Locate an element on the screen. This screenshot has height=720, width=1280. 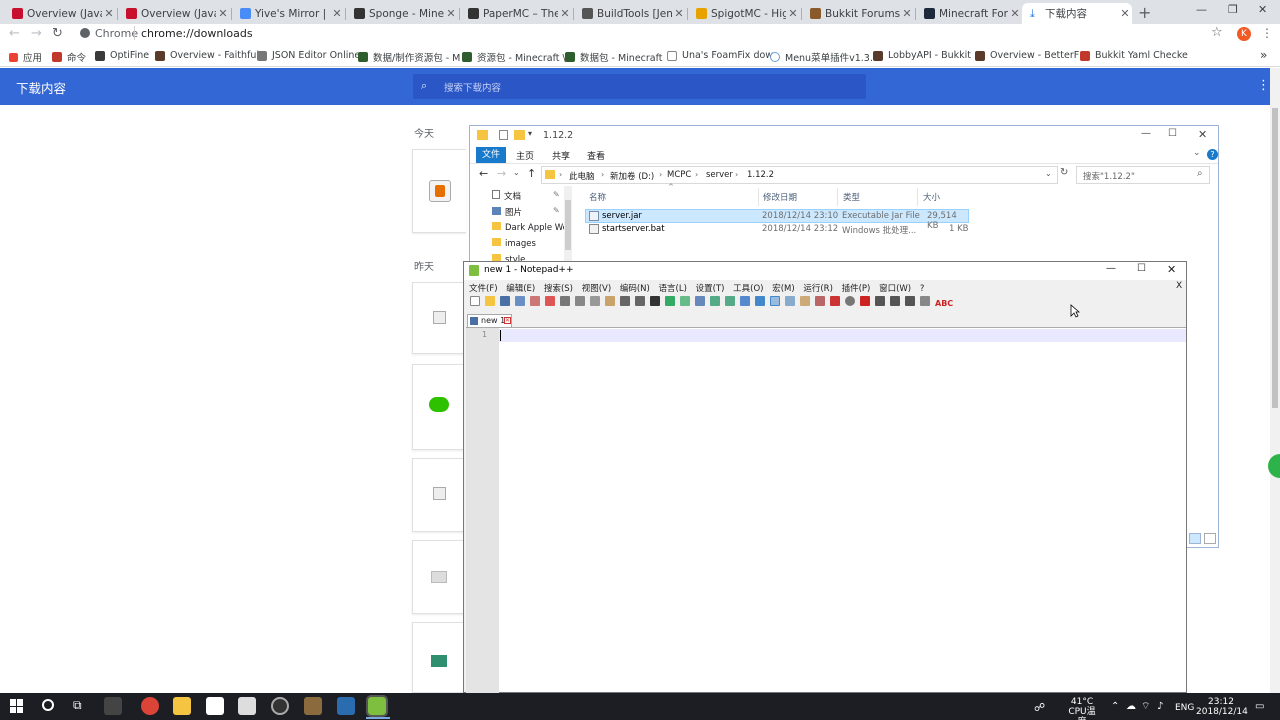
explorer-maximize-button: ☐ is located at coordinates (1172, 133).